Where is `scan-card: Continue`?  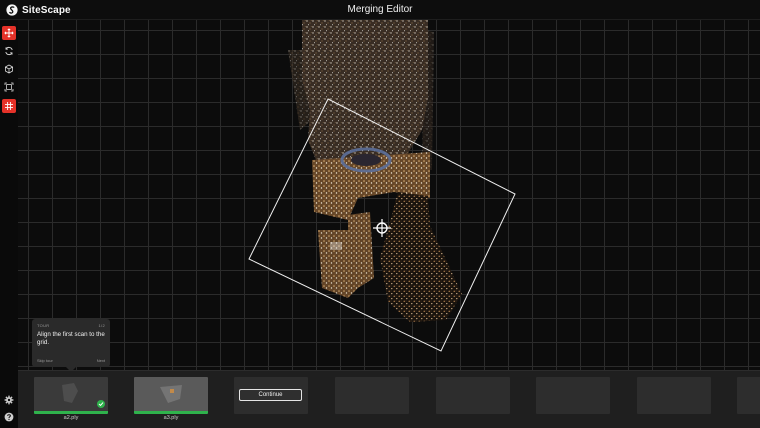
scan-card: Continue is located at coordinates (271, 399).